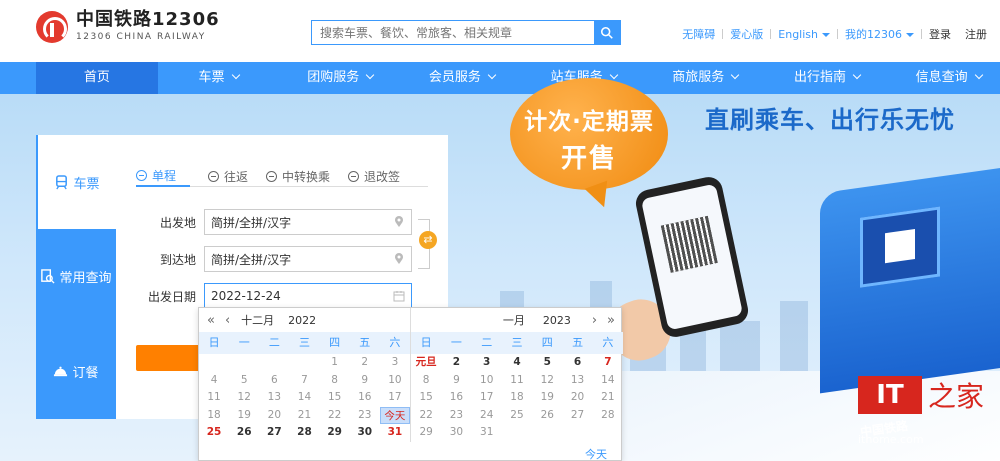 Image resolution: width=1000 pixels, height=461 pixels. What do you see at coordinates (426, 342) in the screenshot?
I see `weekday-label: 日` at bounding box center [426, 342].